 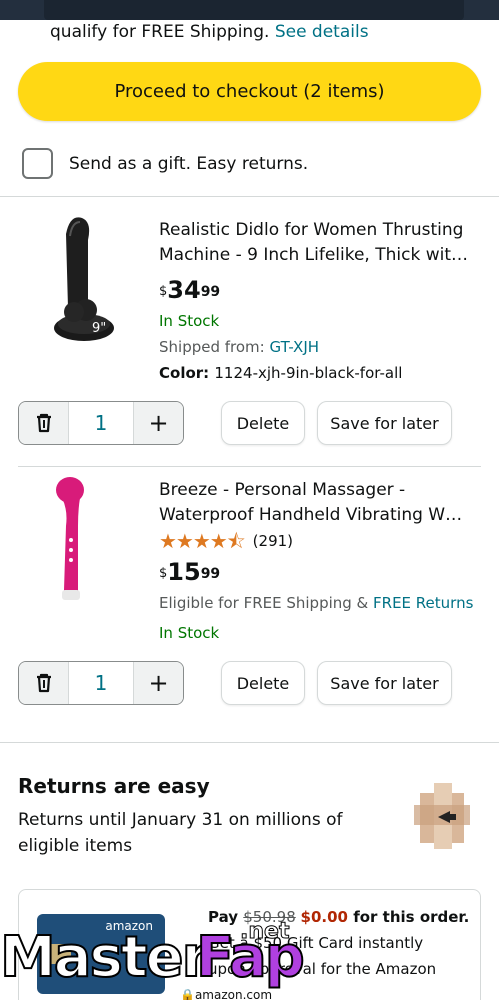 I want to click on shipped-label: Shipped from:, so click(x=214, y=347).